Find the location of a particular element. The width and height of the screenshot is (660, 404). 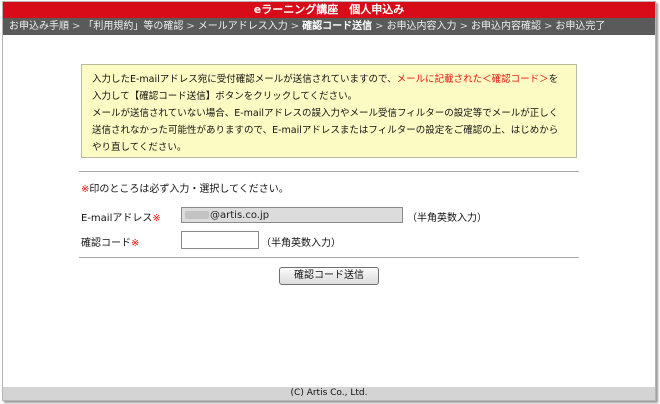

page-title: eラーニング講座 個人申込み is located at coordinates (329, 10).